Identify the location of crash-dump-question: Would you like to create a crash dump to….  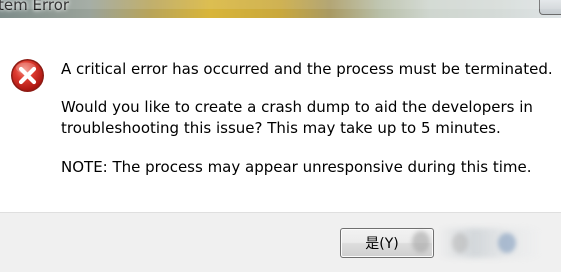
(297, 118).